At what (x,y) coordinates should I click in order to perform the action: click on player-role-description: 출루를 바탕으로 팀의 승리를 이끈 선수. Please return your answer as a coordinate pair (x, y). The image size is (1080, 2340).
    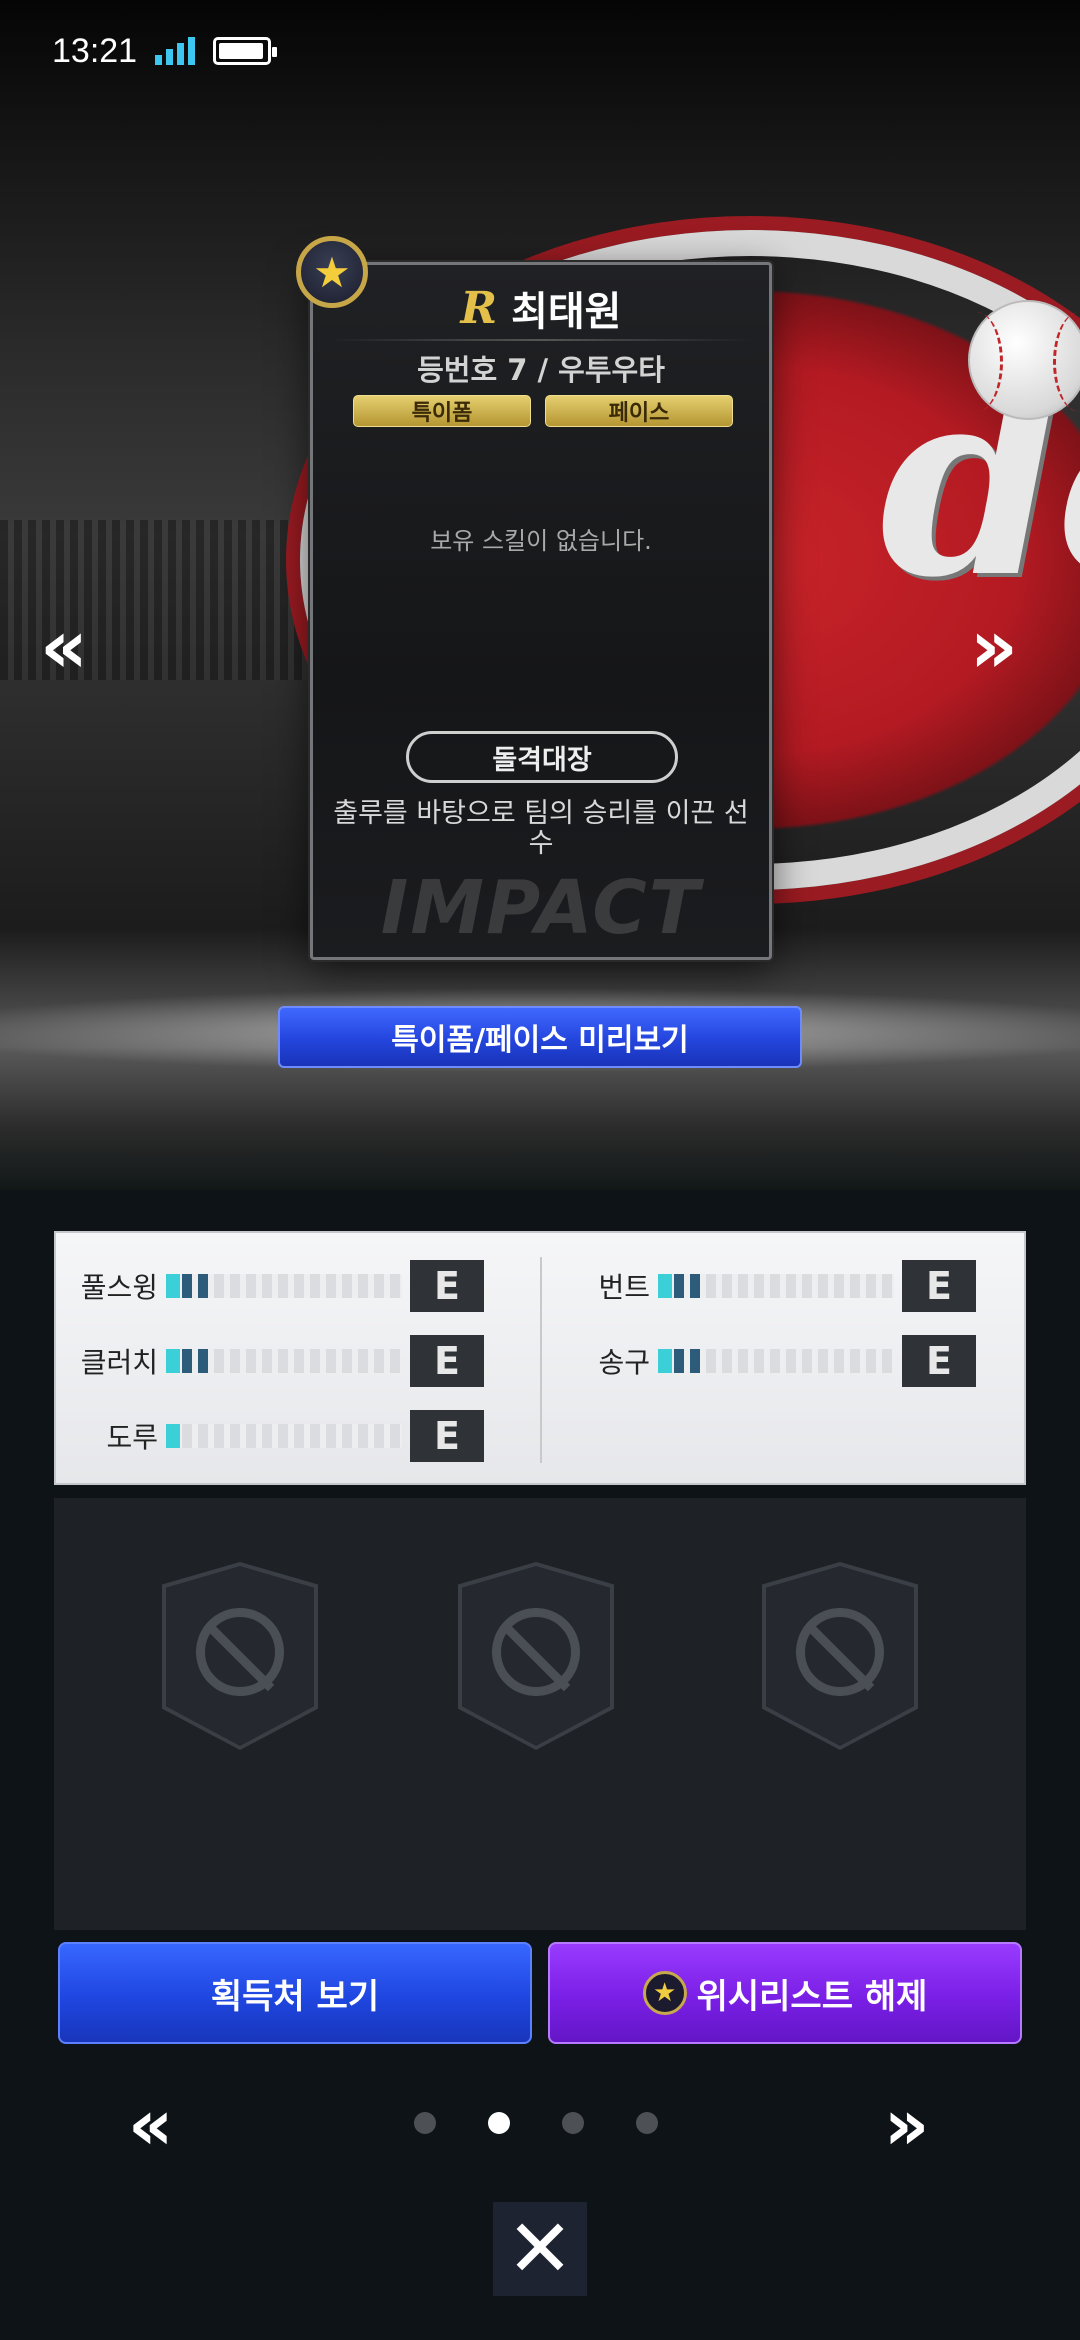
    Looking at the image, I should click on (541, 828).